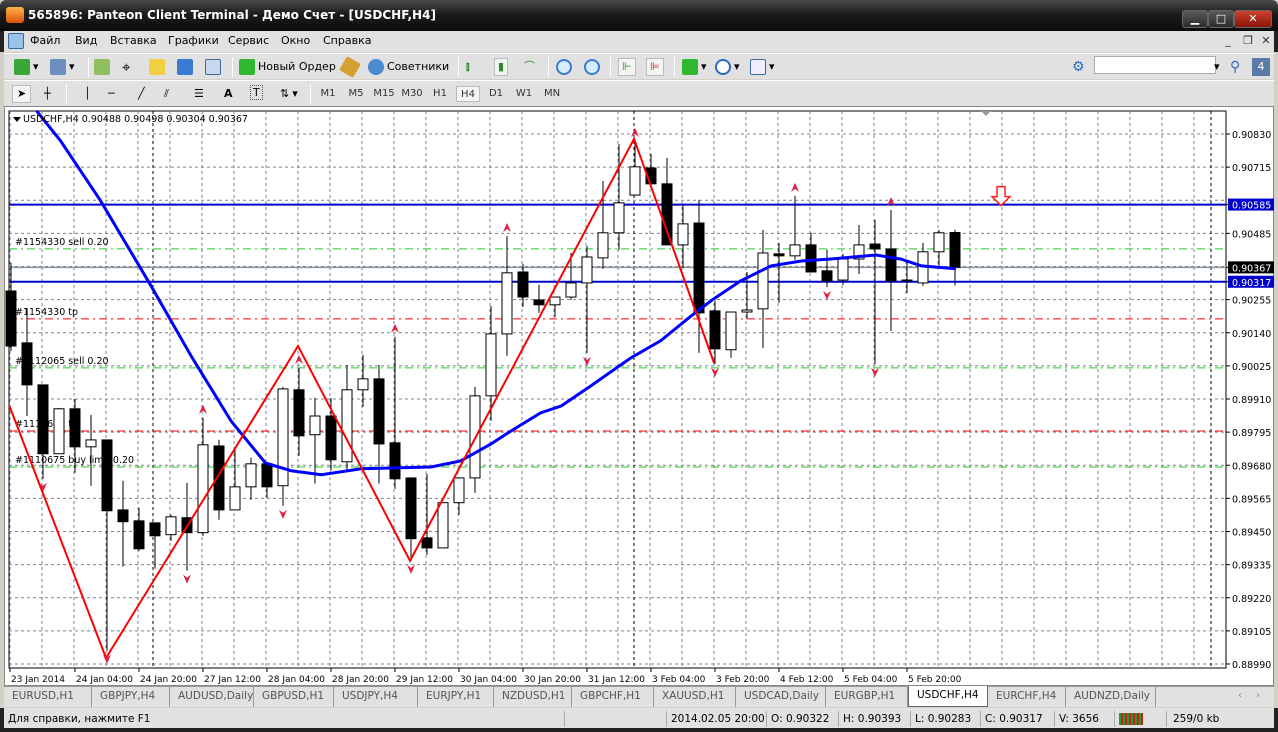  I want to click on data-window-button: ⌖, so click(126, 67).